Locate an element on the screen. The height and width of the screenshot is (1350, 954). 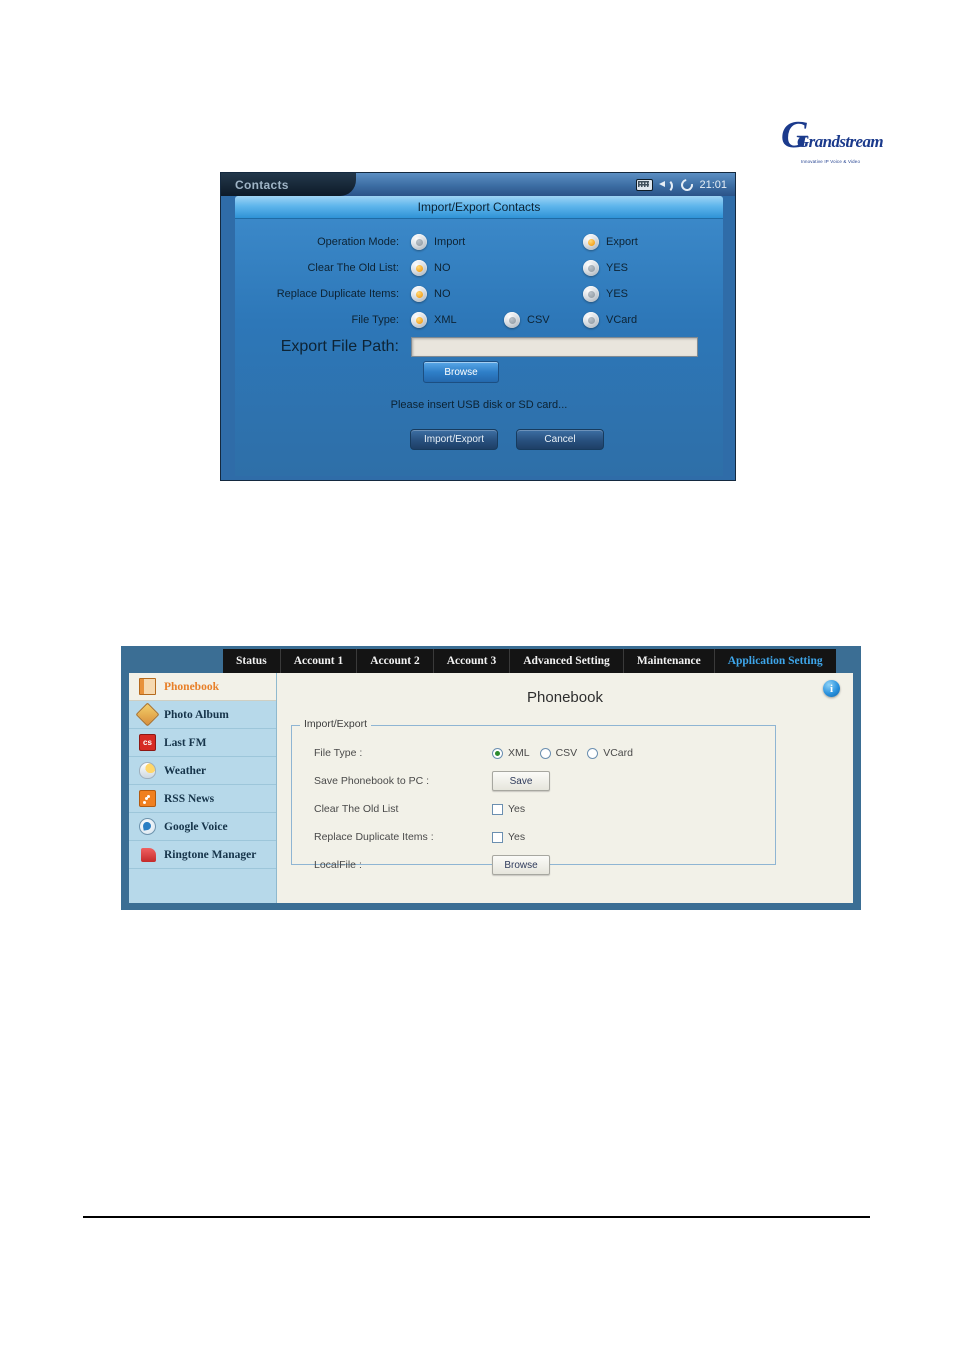
phone-app-tab: Contacts is located at coordinates (288, 184).